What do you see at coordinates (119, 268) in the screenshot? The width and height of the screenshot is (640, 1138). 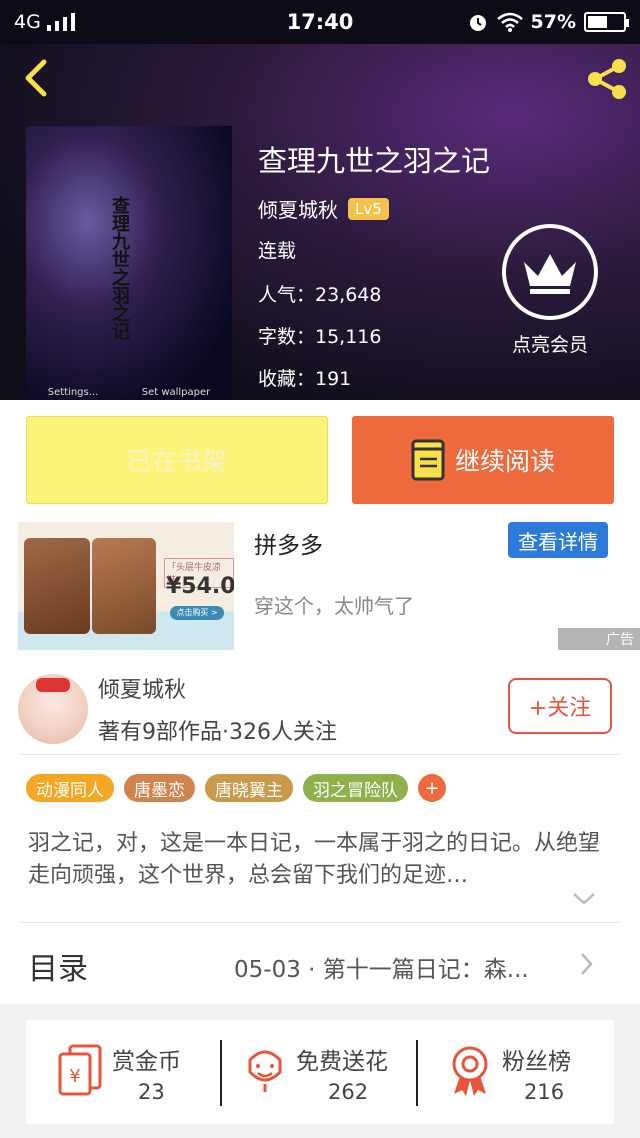 I see `cover-title: 查理九世之羽之记` at bounding box center [119, 268].